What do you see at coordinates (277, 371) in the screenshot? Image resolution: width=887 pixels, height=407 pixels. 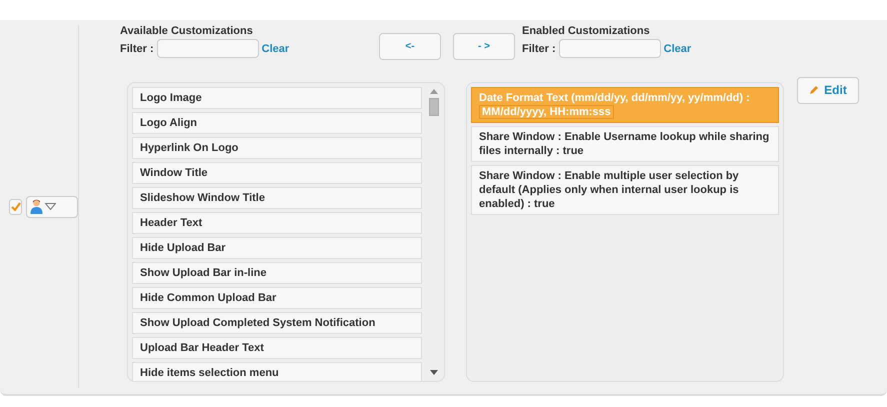 I see `list-item: Hide items selection menu` at bounding box center [277, 371].